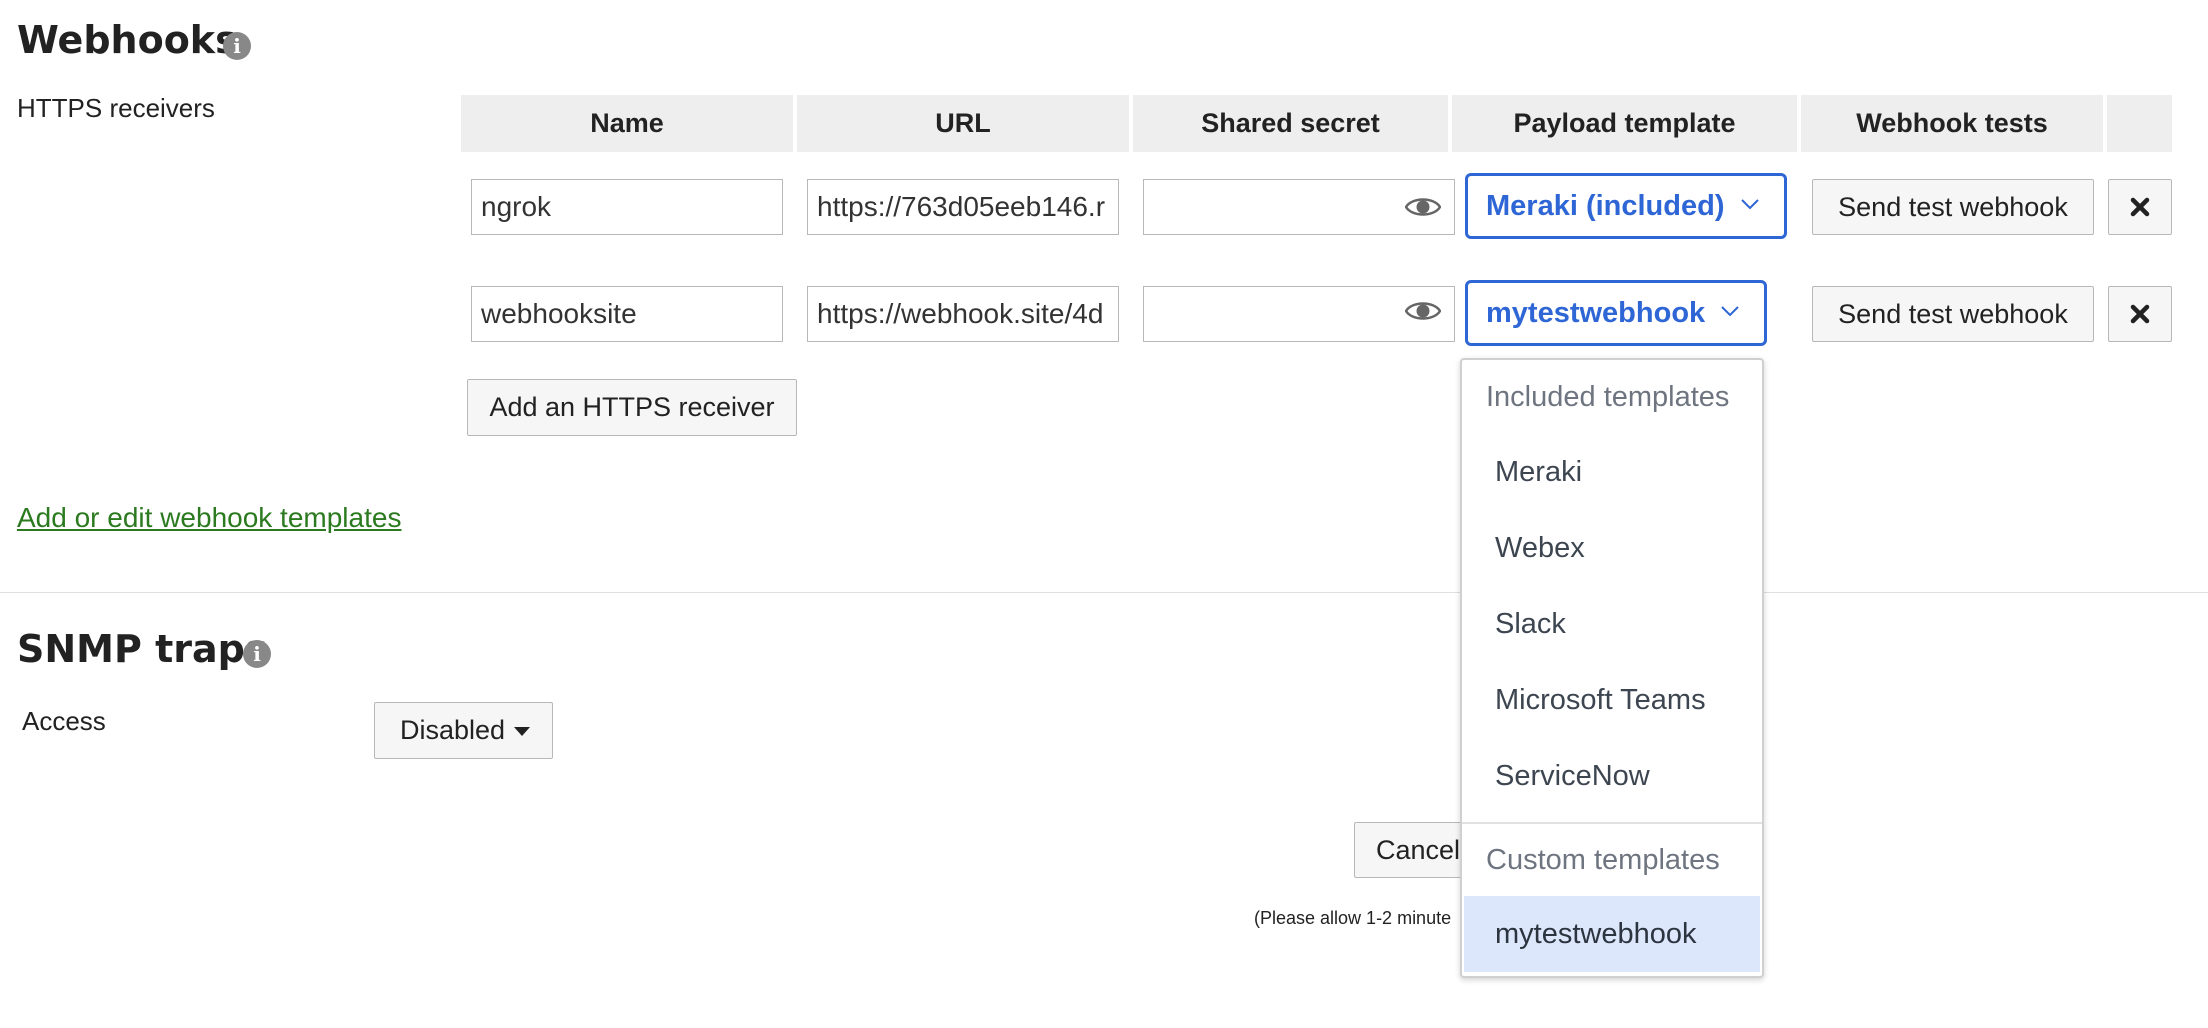 Image resolution: width=2208 pixels, height=1028 pixels. I want to click on column-header-payload-template: Payload template, so click(1624, 123).